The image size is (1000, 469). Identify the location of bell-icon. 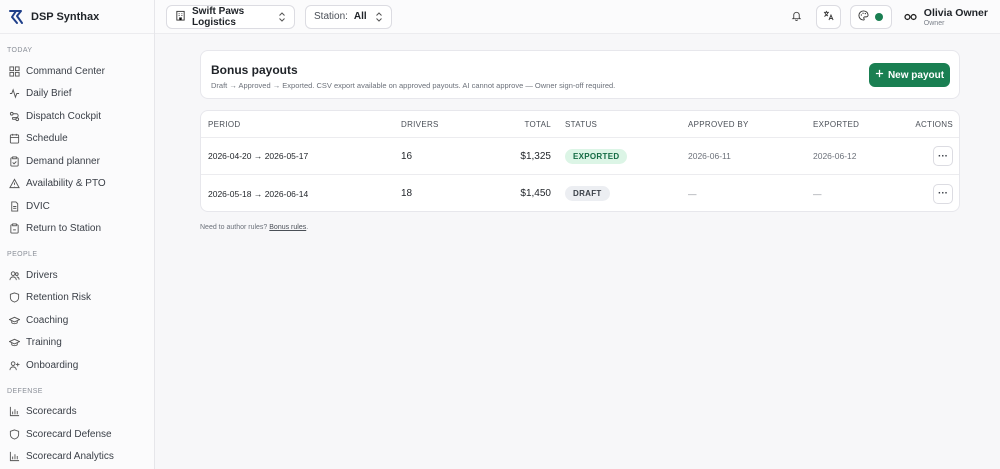
(796, 17).